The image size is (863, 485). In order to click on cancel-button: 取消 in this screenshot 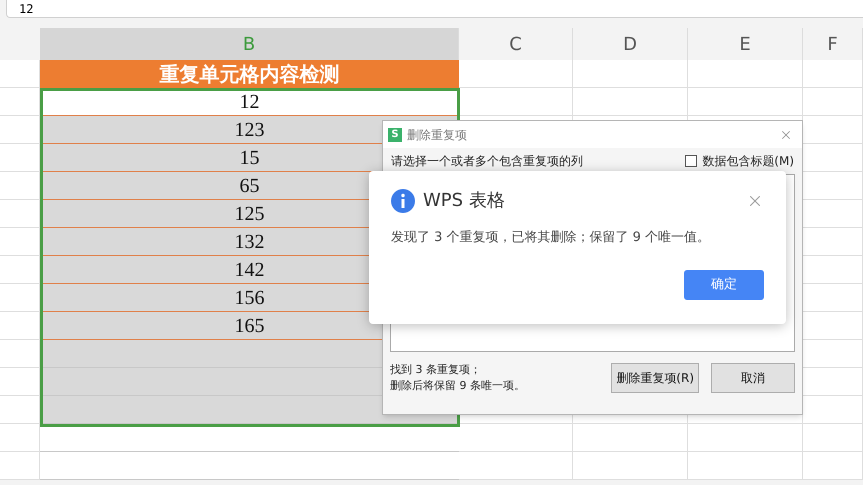, I will do `click(753, 378)`.